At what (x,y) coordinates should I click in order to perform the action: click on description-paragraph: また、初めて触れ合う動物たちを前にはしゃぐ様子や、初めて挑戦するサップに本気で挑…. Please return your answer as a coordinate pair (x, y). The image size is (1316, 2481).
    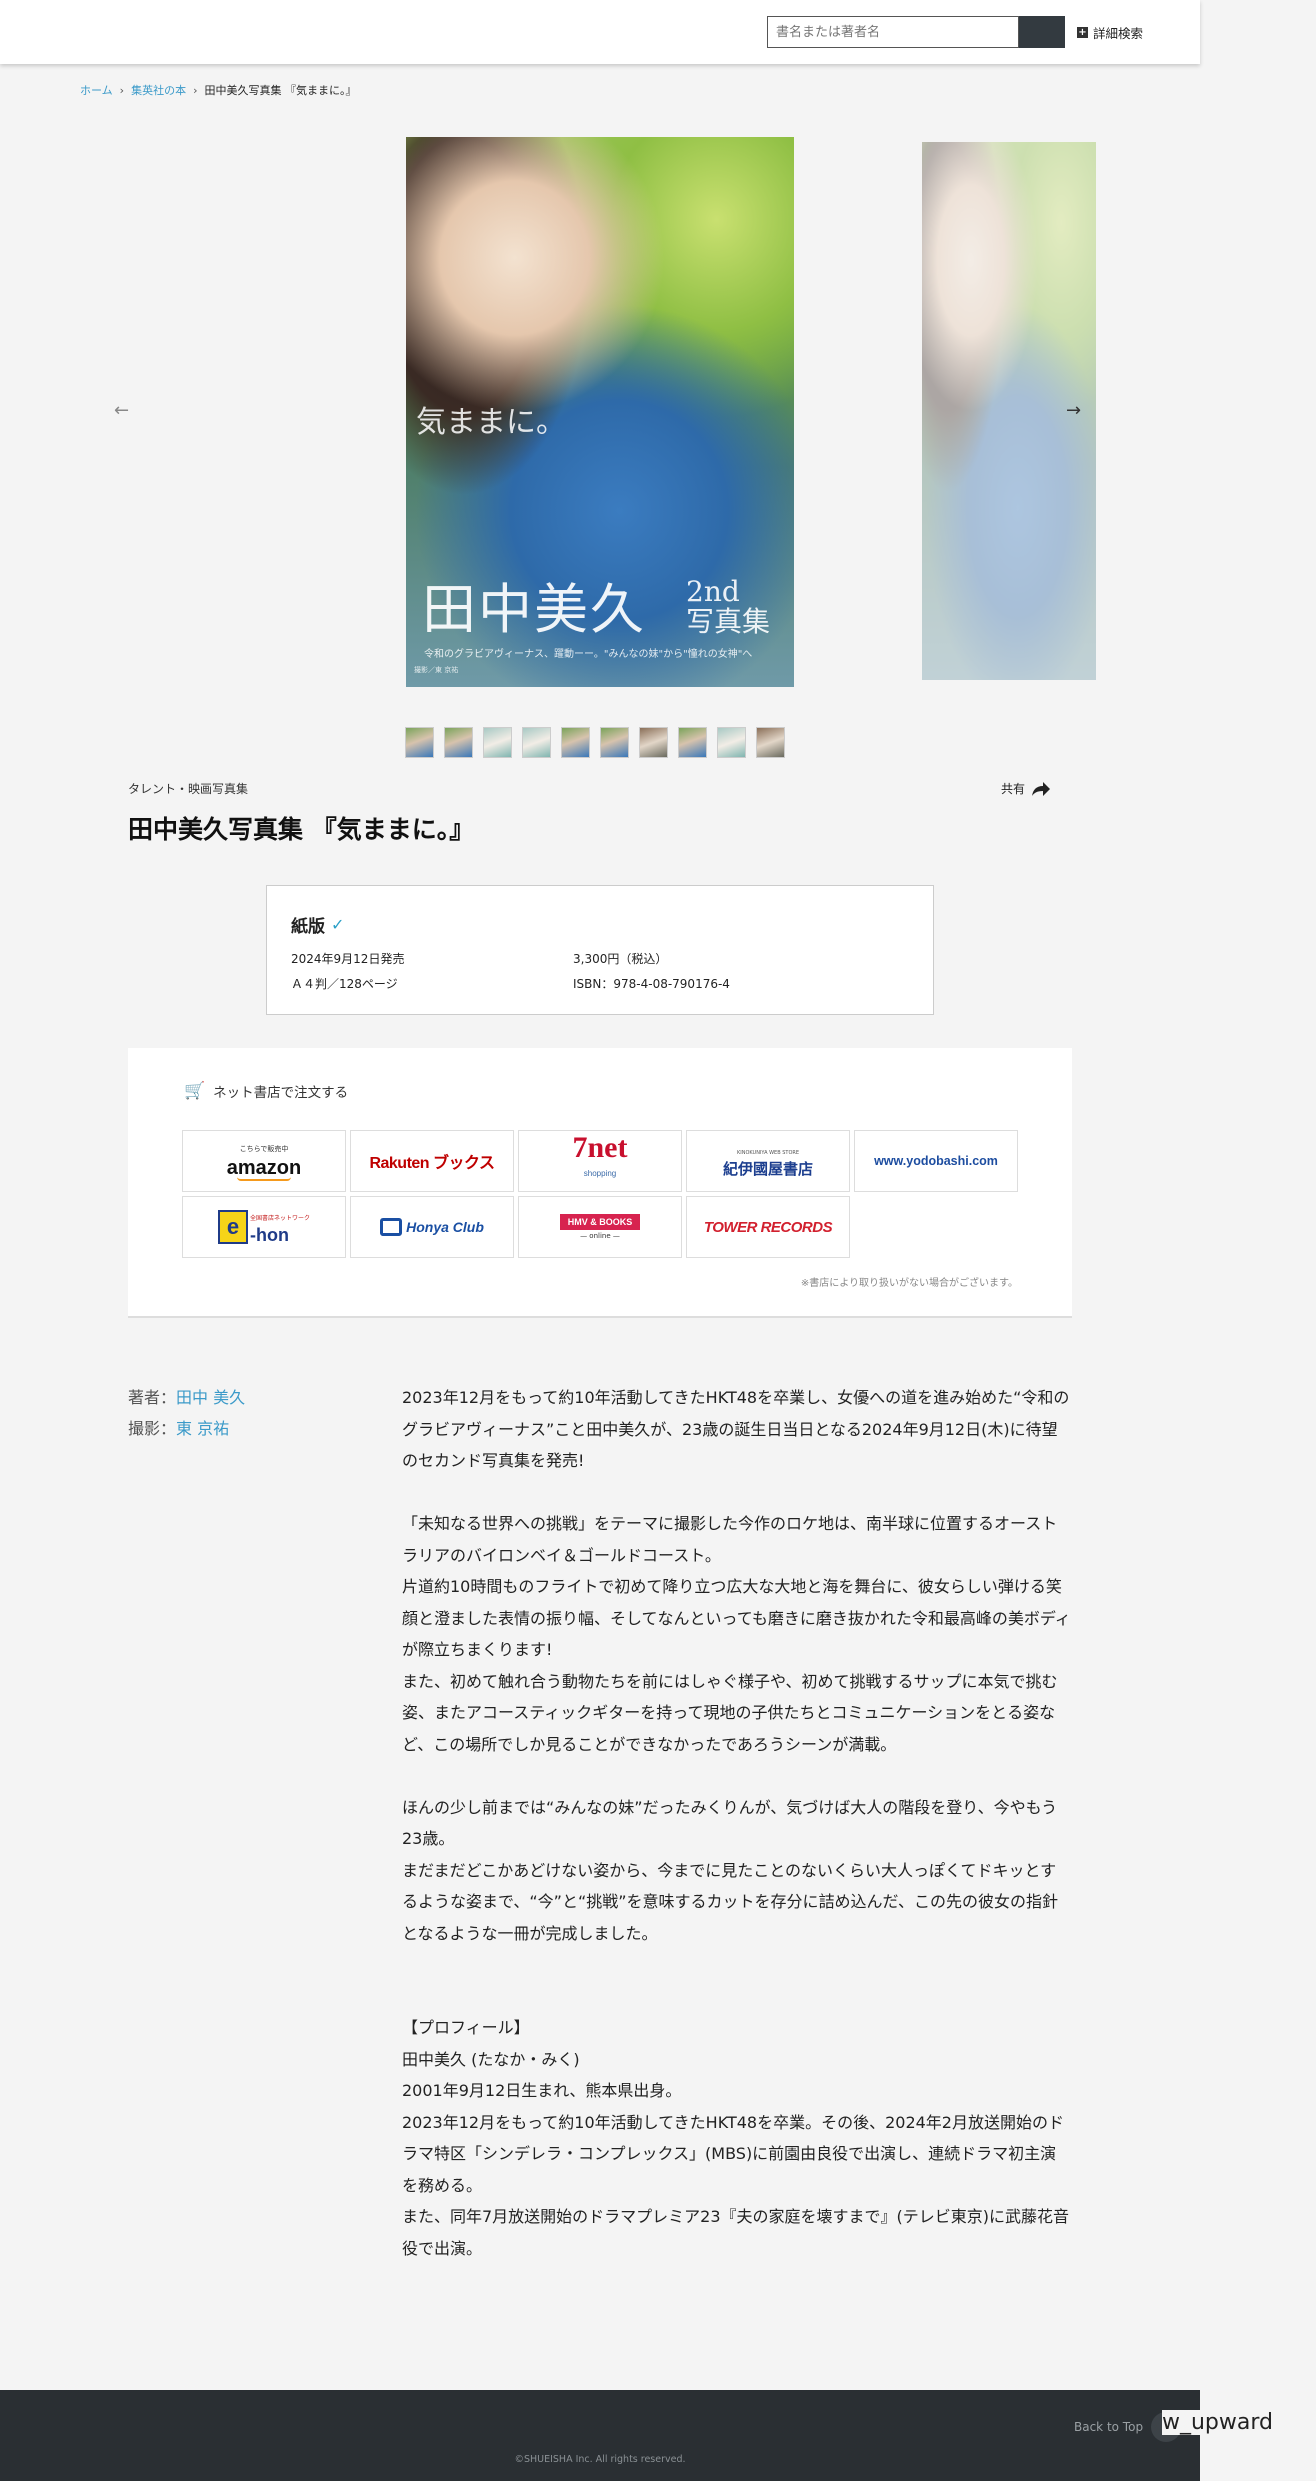
    Looking at the image, I should click on (730, 1712).